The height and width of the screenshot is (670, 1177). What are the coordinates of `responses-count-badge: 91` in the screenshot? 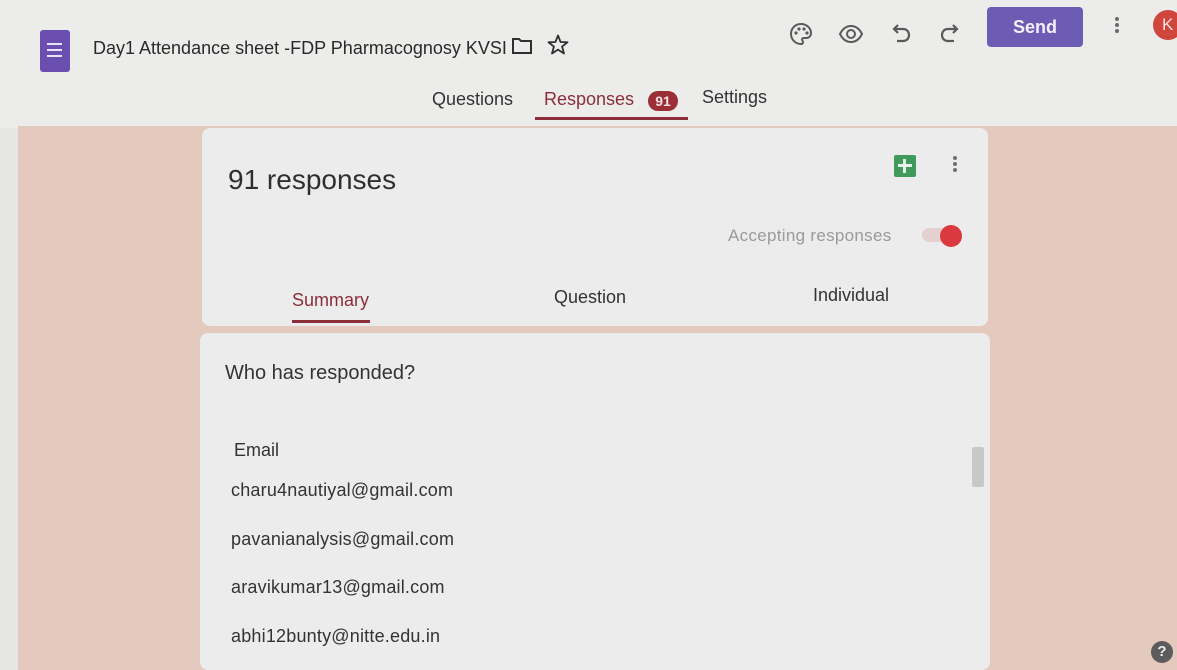 It's located at (663, 101).